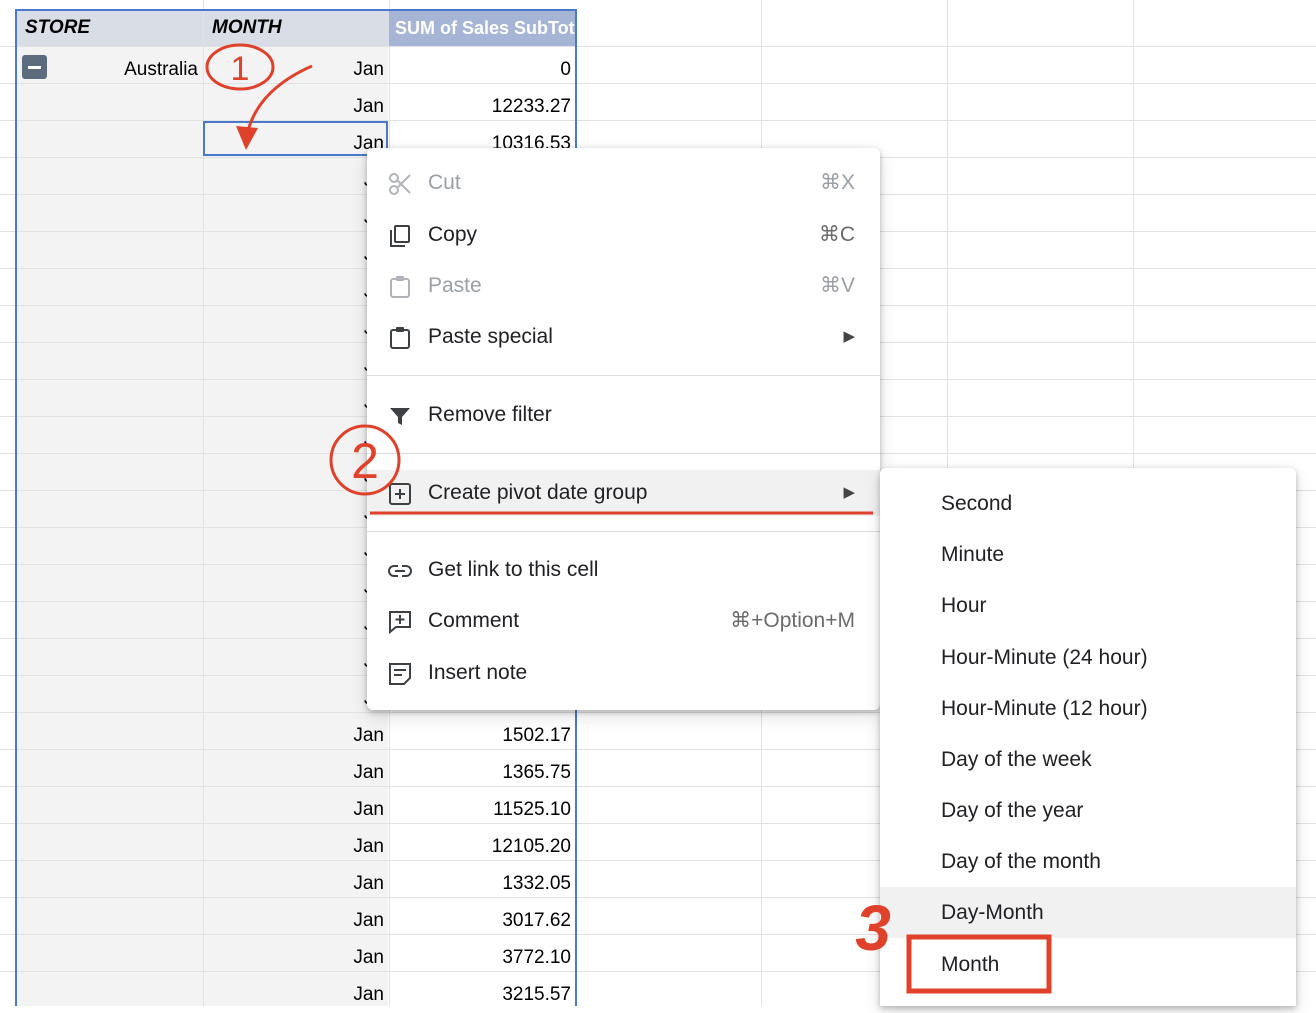 This screenshot has height=1013, width=1316. Describe the element at coordinates (490, 414) in the screenshot. I see `menu-label: Remove filter` at that location.